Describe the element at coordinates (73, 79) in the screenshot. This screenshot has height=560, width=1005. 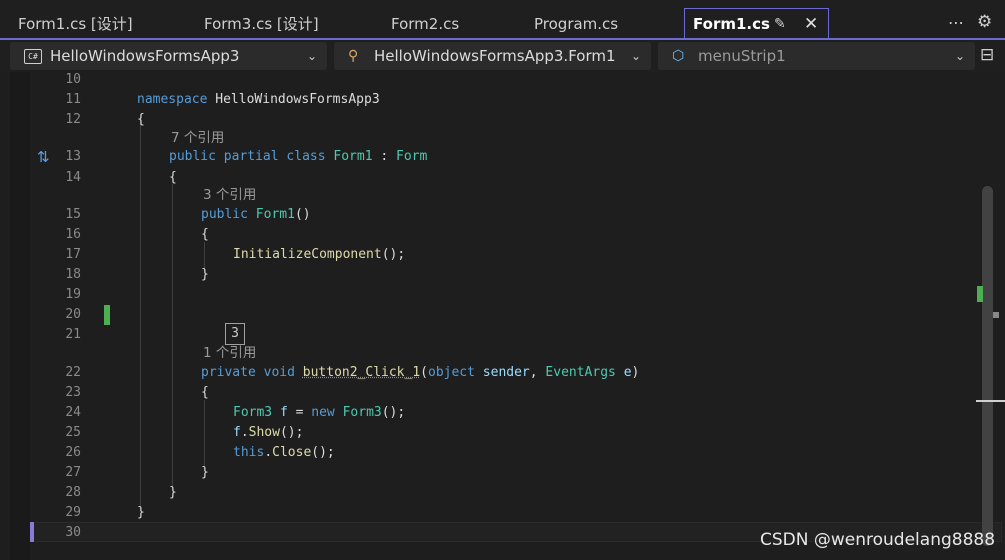
I see `line-number: 10` at that location.